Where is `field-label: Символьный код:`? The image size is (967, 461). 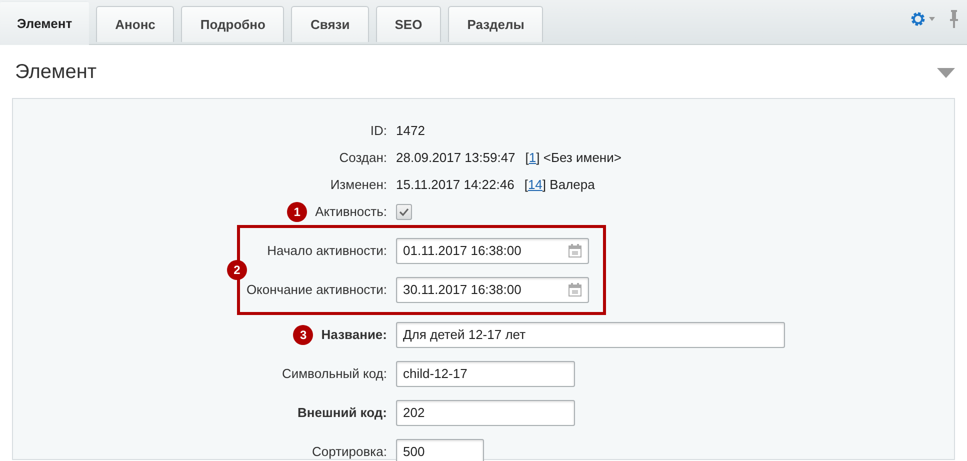
field-label: Символьный код: is located at coordinates (334, 373).